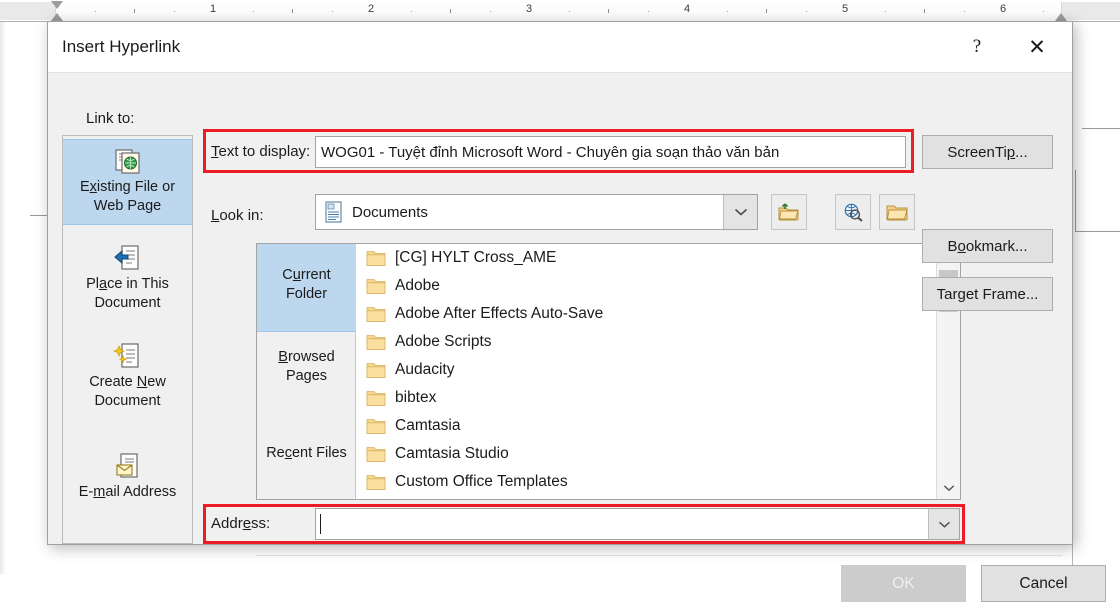 The image size is (1120, 602). What do you see at coordinates (127, 391) in the screenshot?
I see `sidebar-item-label: Create NewDocument` at bounding box center [127, 391].